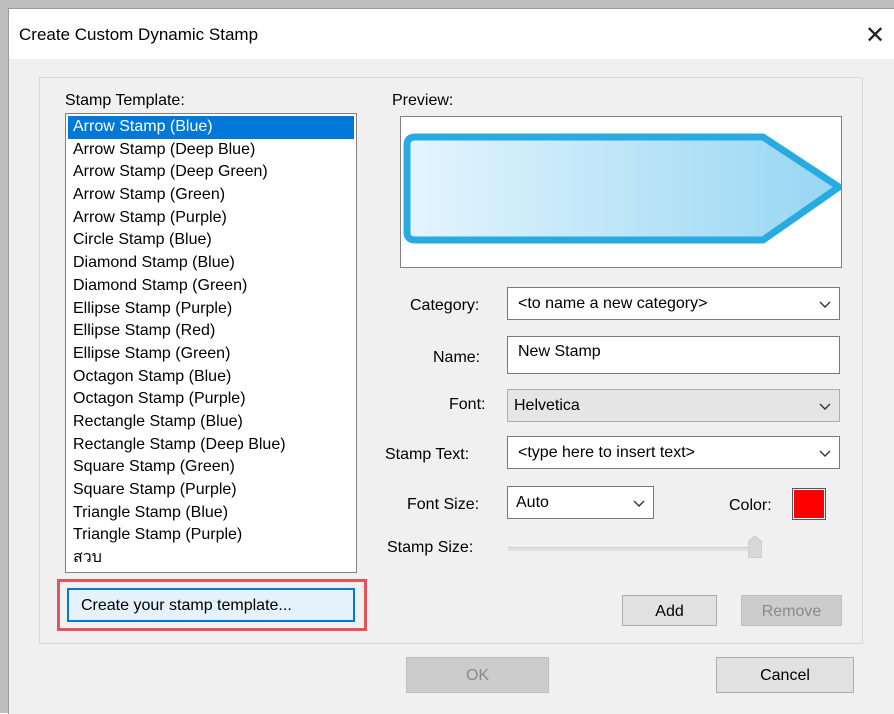 The height and width of the screenshot is (714, 894). I want to click on font-dropdown: Helvetica, so click(673, 405).